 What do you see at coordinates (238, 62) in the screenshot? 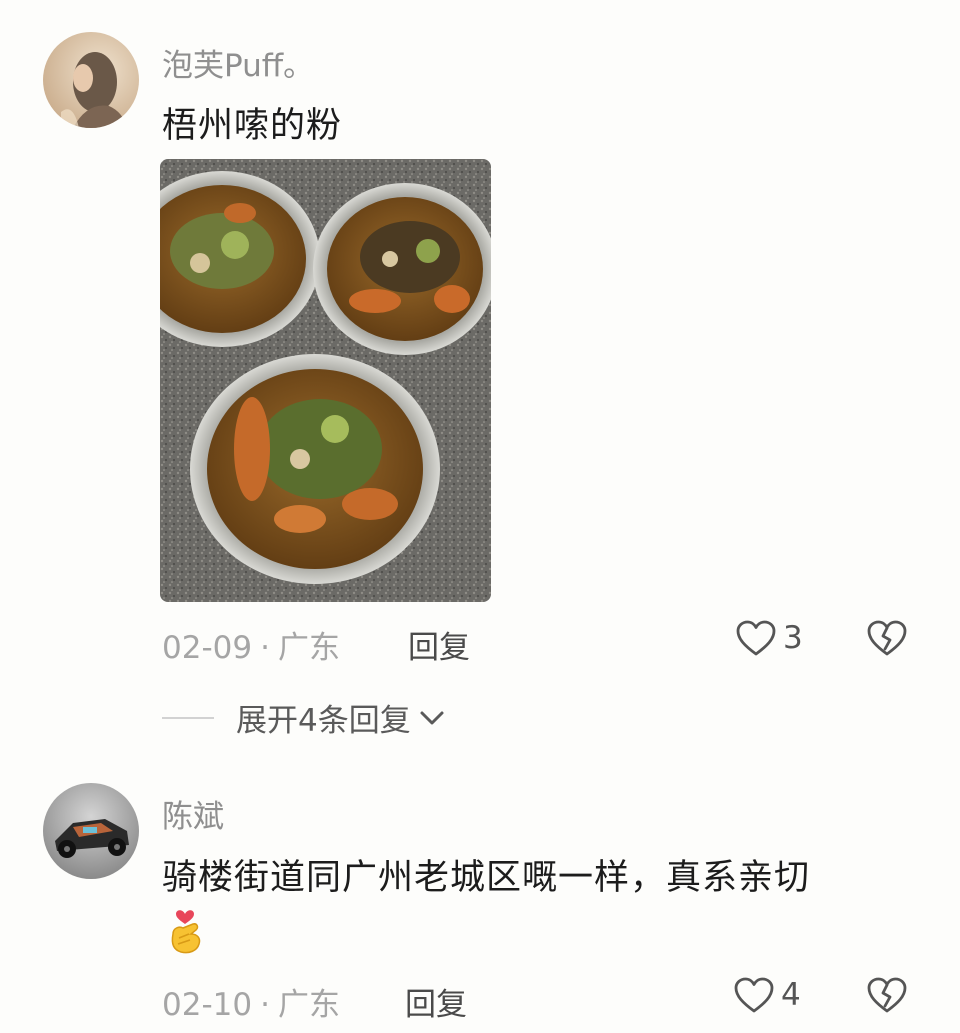
I see `username: 泡芙Puff。` at bounding box center [238, 62].